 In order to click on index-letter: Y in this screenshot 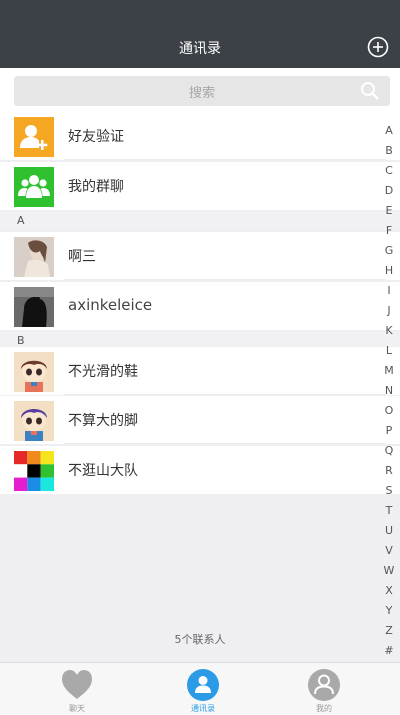, I will do `click(389, 611)`.